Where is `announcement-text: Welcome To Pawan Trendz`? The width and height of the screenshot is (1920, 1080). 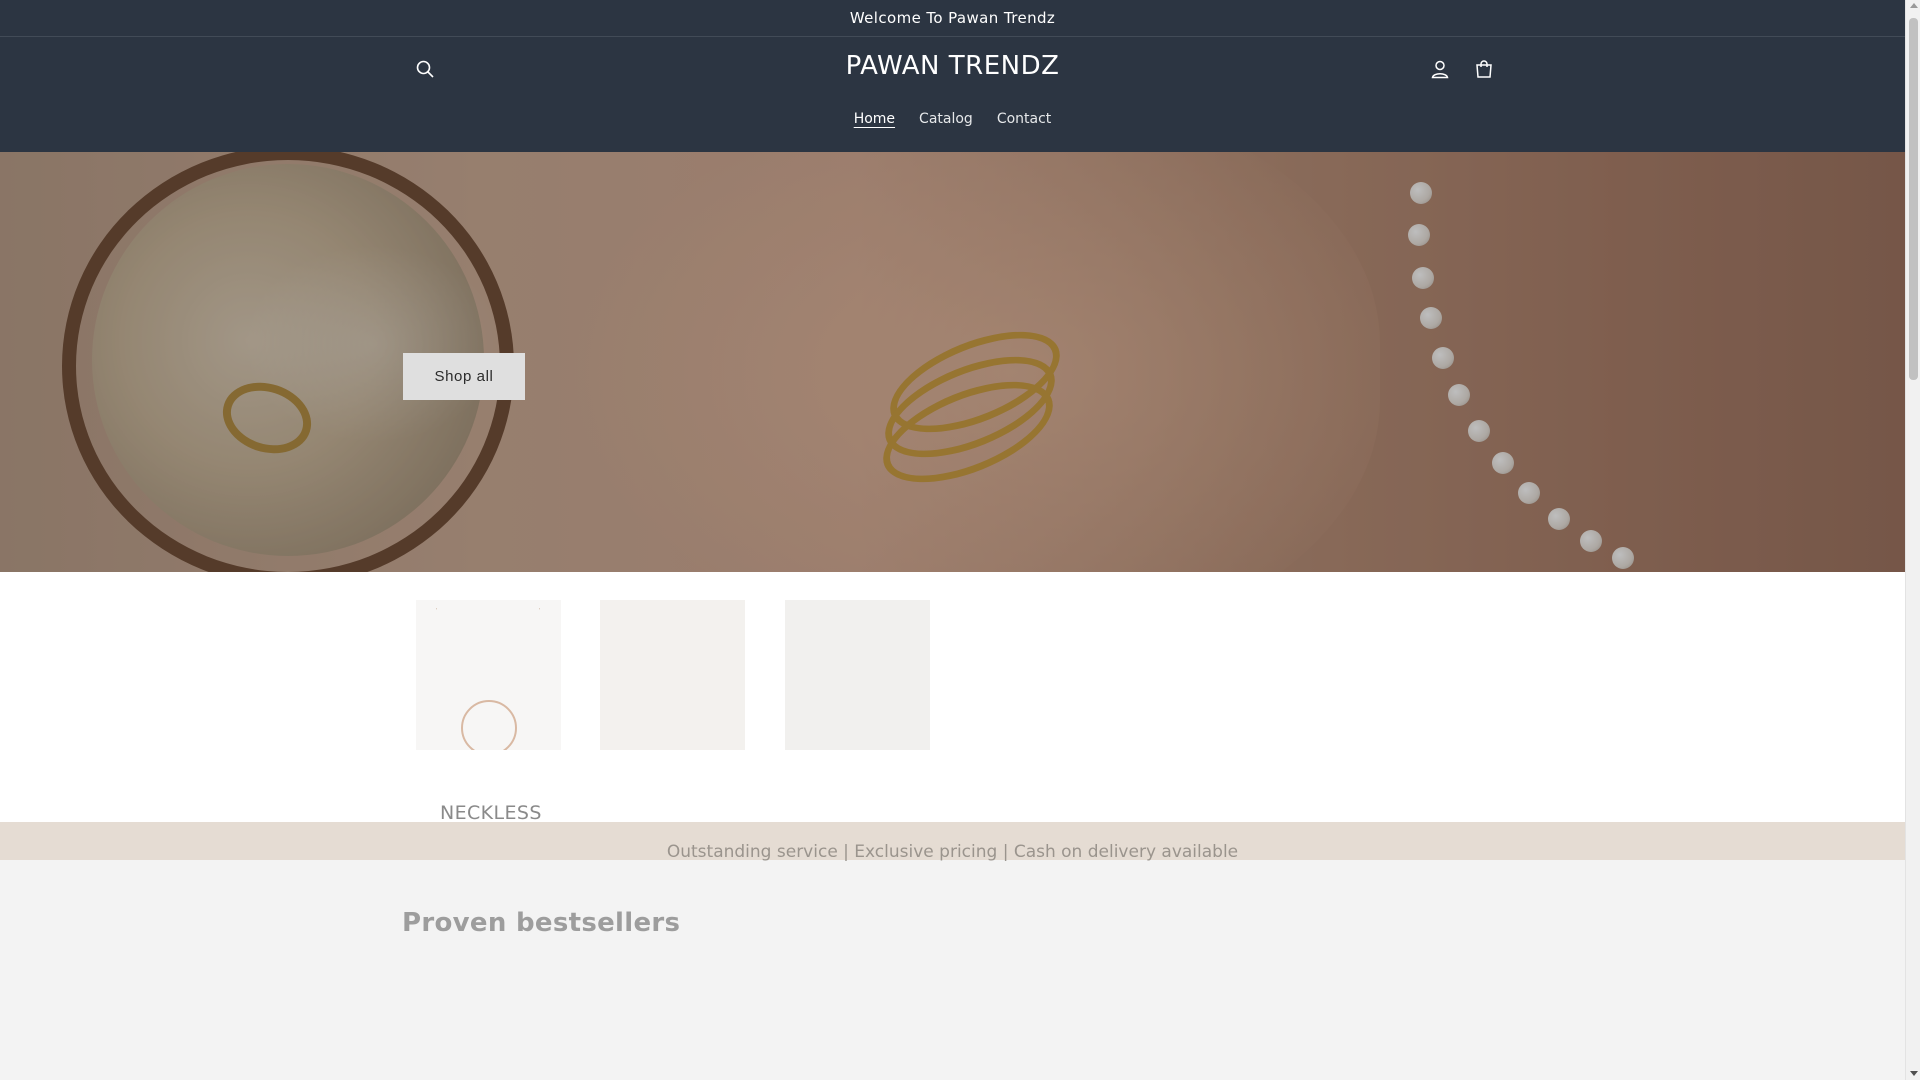
announcement-text: Welcome To Pawan Trendz is located at coordinates (952, 18).